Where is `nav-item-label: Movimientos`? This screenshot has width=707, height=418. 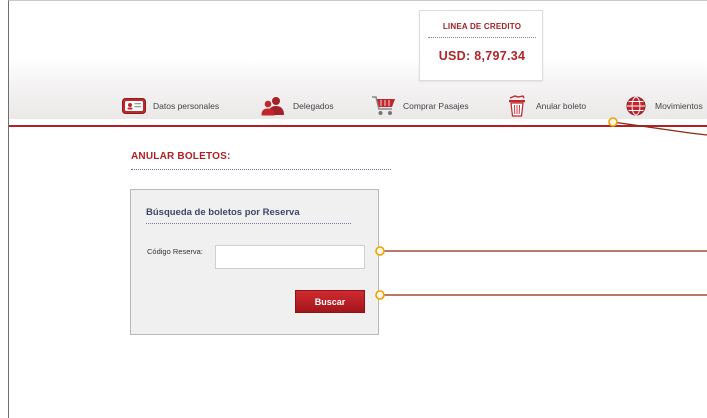
nav-item-label: Movimientos is located at coordinates (679, 106).